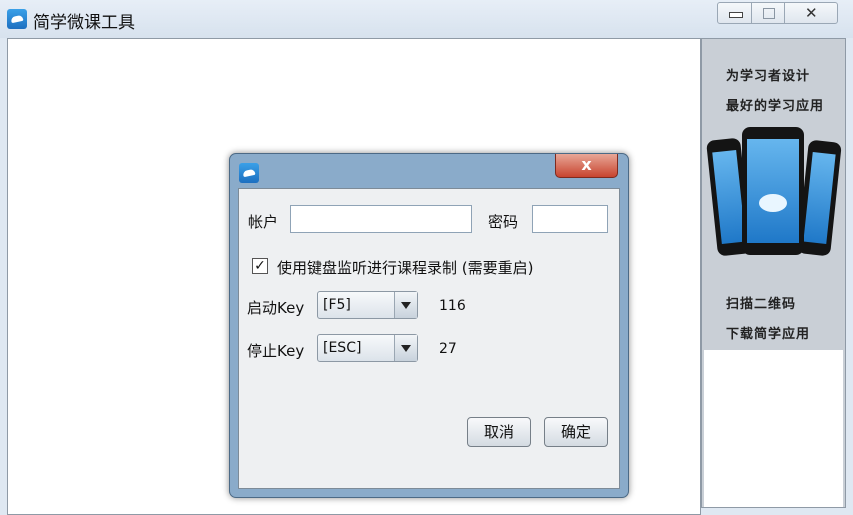 The height and width of the screenshot is (515, 853). Describe the element at coordinates (768, 76) in the screenshot. I see `slogan-line-1: 为学习者设计` at that location.